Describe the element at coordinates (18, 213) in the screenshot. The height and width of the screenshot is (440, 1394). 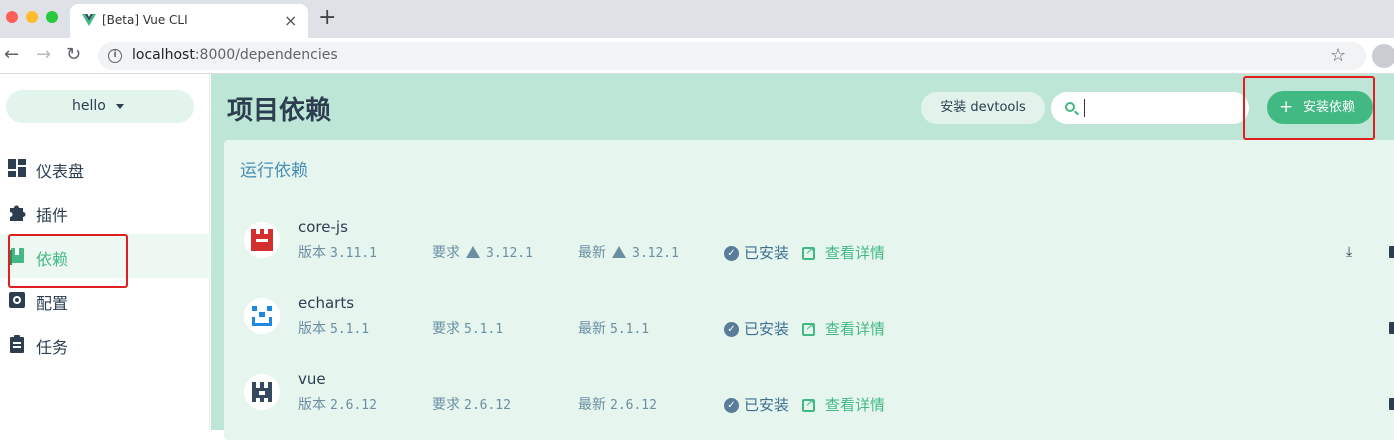
I see `puzzle-icon` at that location.